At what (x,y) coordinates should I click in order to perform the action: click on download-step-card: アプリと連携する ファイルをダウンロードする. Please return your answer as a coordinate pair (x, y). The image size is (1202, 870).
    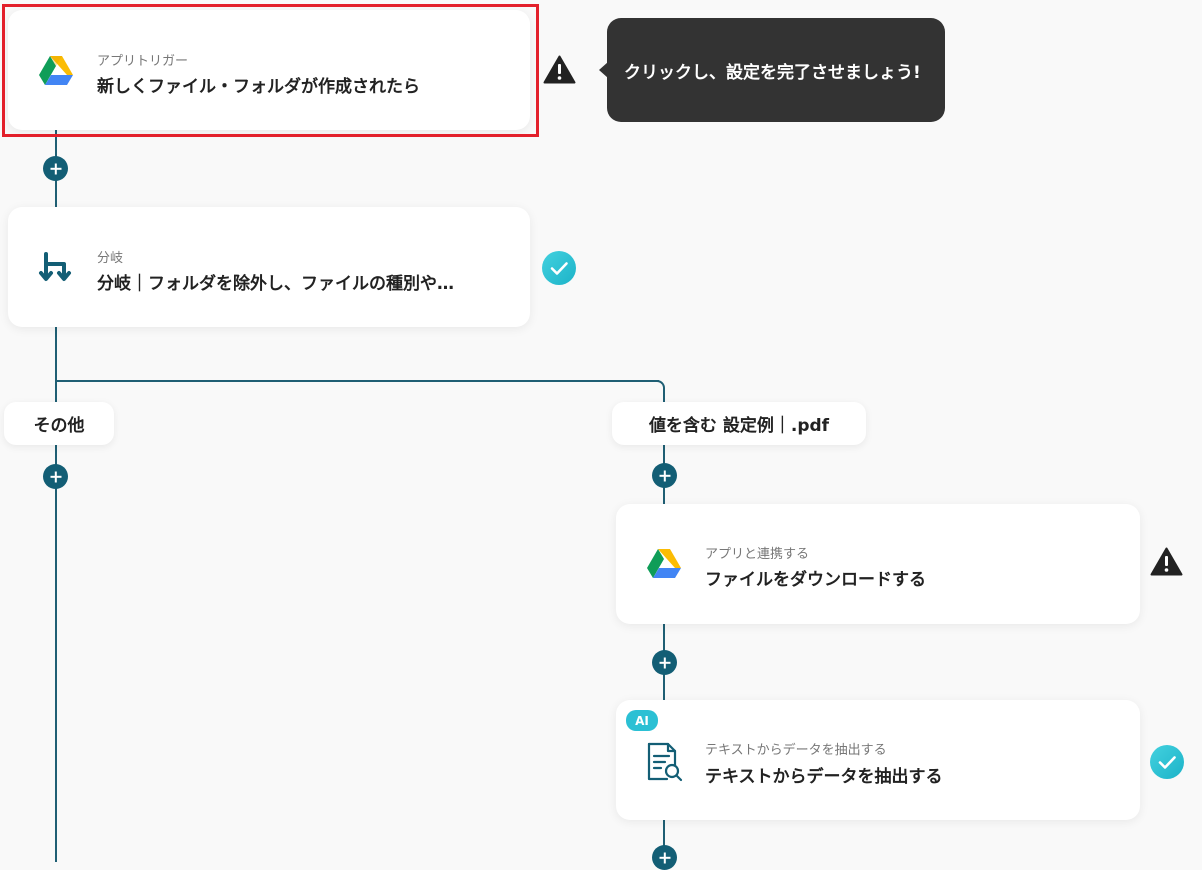
    Looking at the image, I should click on (878, 564).